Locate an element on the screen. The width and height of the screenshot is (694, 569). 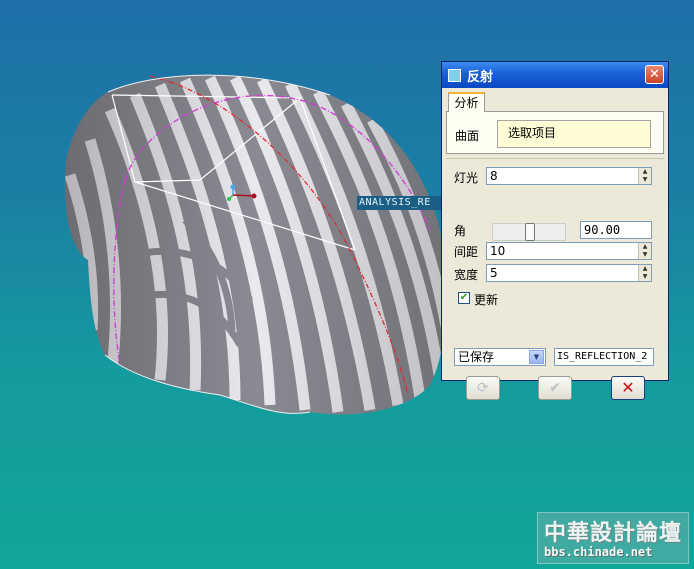
update-checkbox: ✔ is located at coordinates (464, 298).